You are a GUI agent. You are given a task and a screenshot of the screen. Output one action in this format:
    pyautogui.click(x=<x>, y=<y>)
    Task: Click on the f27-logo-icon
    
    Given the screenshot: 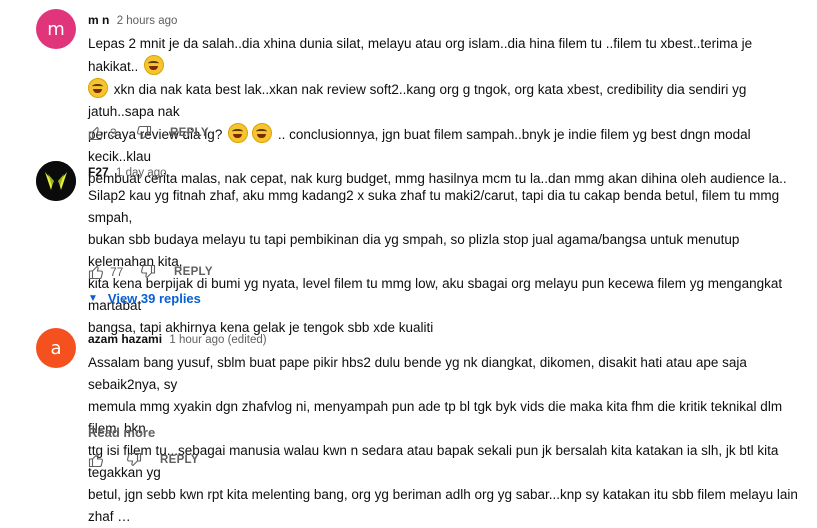 What is the action you would take?
    pyautogui.click(x=56, y=181)
    